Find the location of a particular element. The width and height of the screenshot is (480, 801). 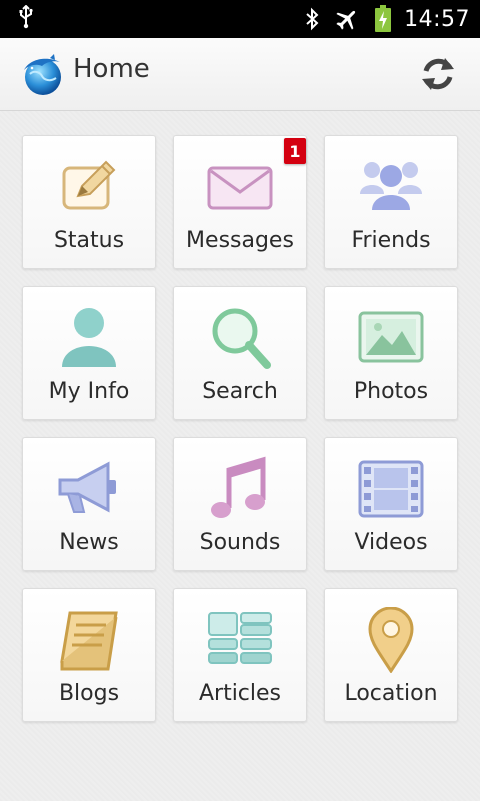

page-title: Home is located at coordinates (111, 69).